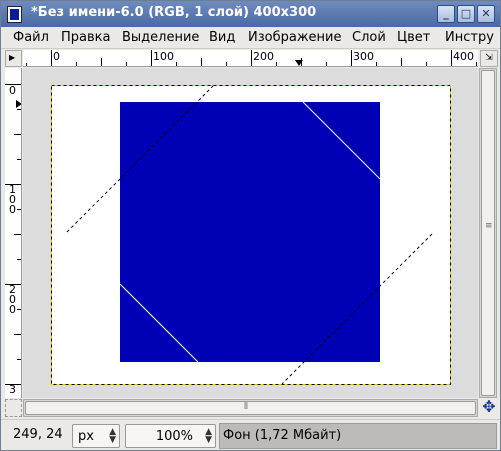 Image resolution: width=501 pixels, height=451 pixels. I want to click on menu-image: Изображение, so click(294, 37).